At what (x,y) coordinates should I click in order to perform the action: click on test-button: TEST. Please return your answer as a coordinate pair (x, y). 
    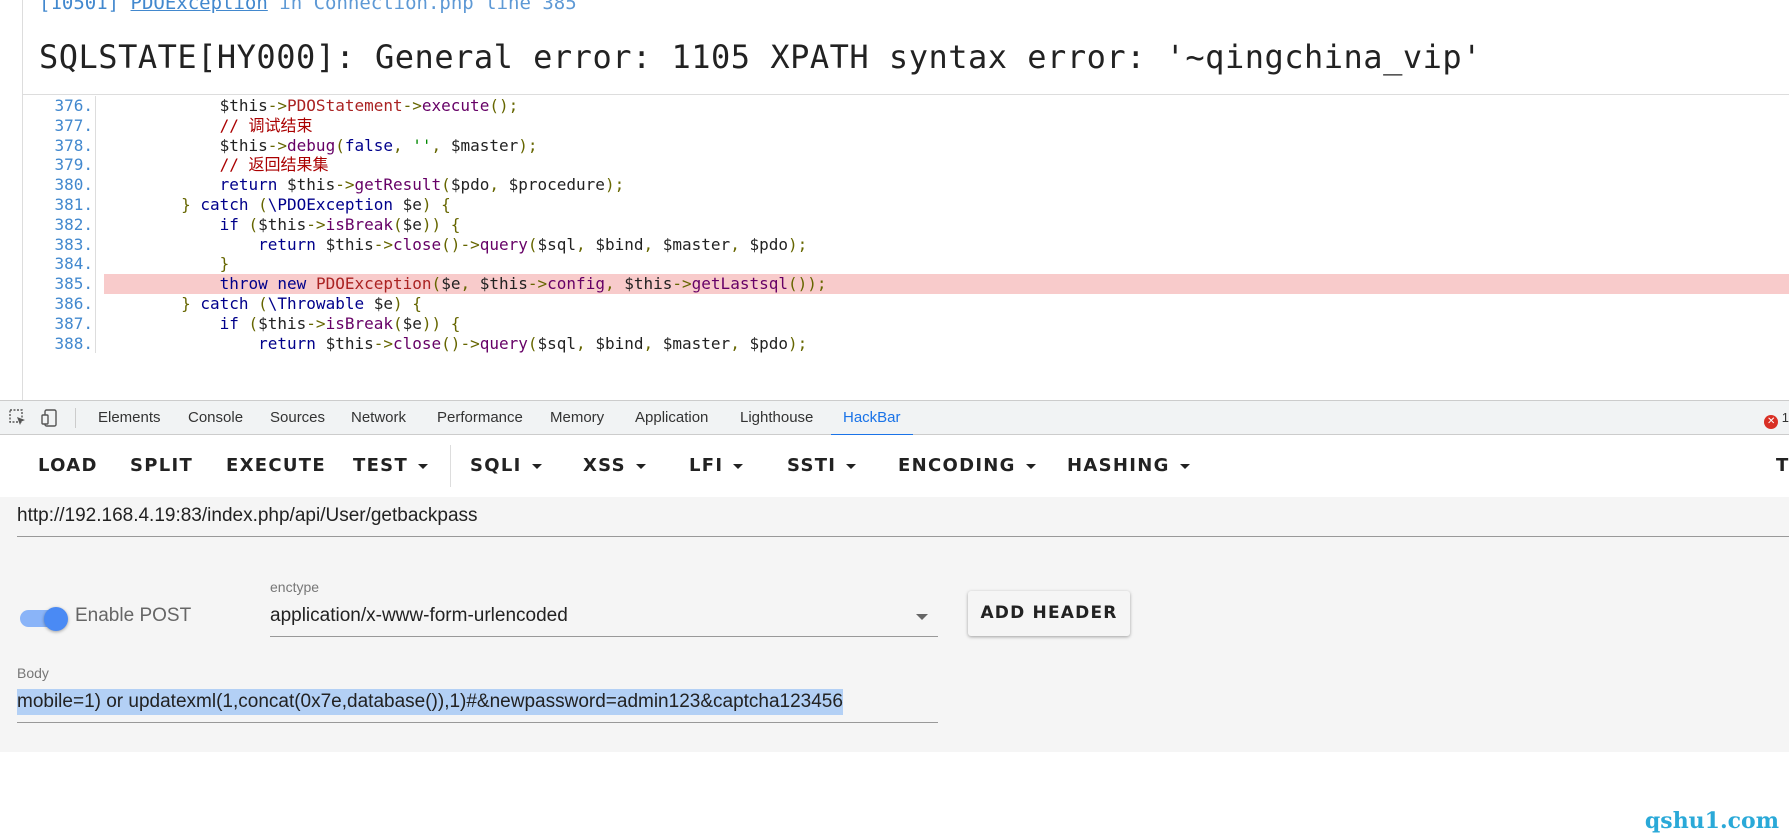
    Looking at the image, I should click on (391, 466).